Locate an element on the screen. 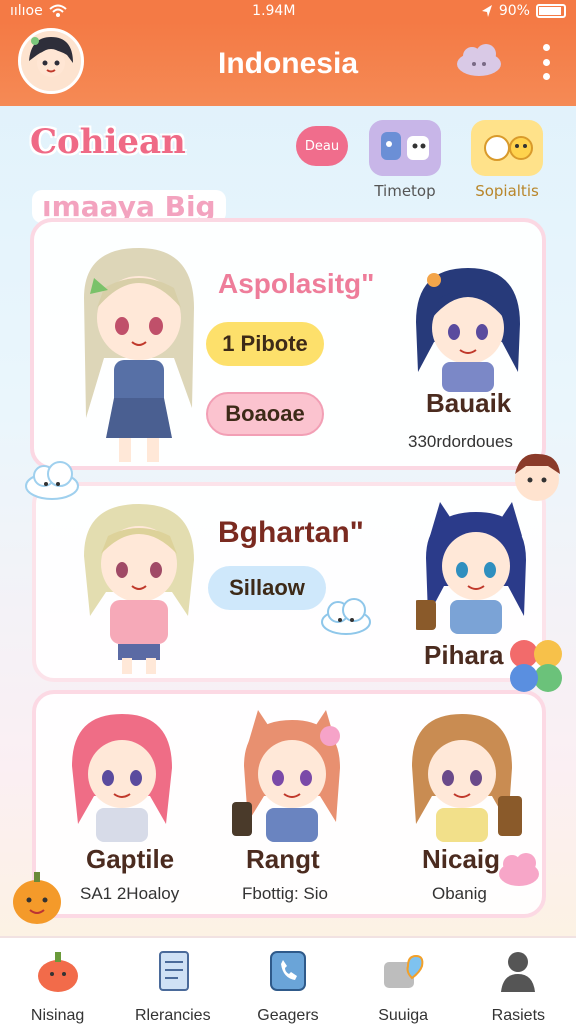 Image resolution: width=576 pixels, height=1024 pixels. card3-item1-sub: SA1 2Hoaloy is located at coordinates (130, 893).